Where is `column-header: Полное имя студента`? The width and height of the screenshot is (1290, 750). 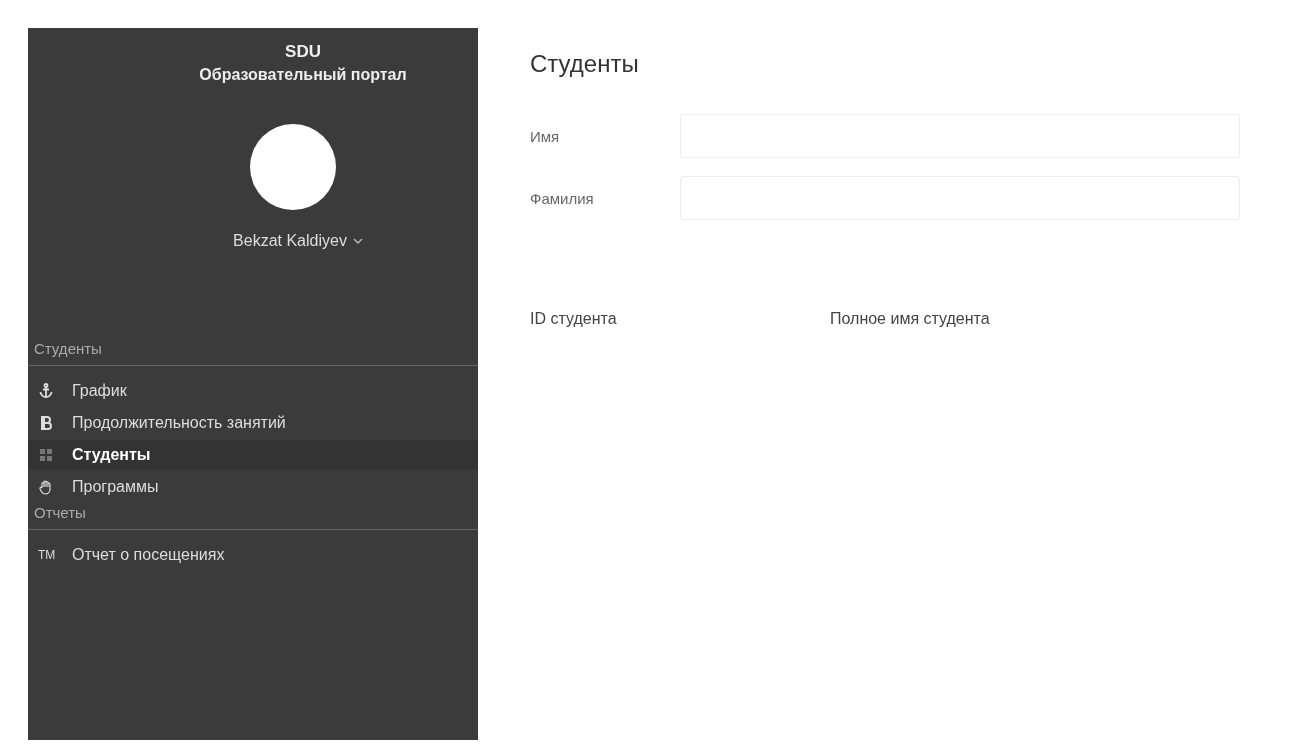
column-header: Полное имя студента is located at coordinates (910, 319).